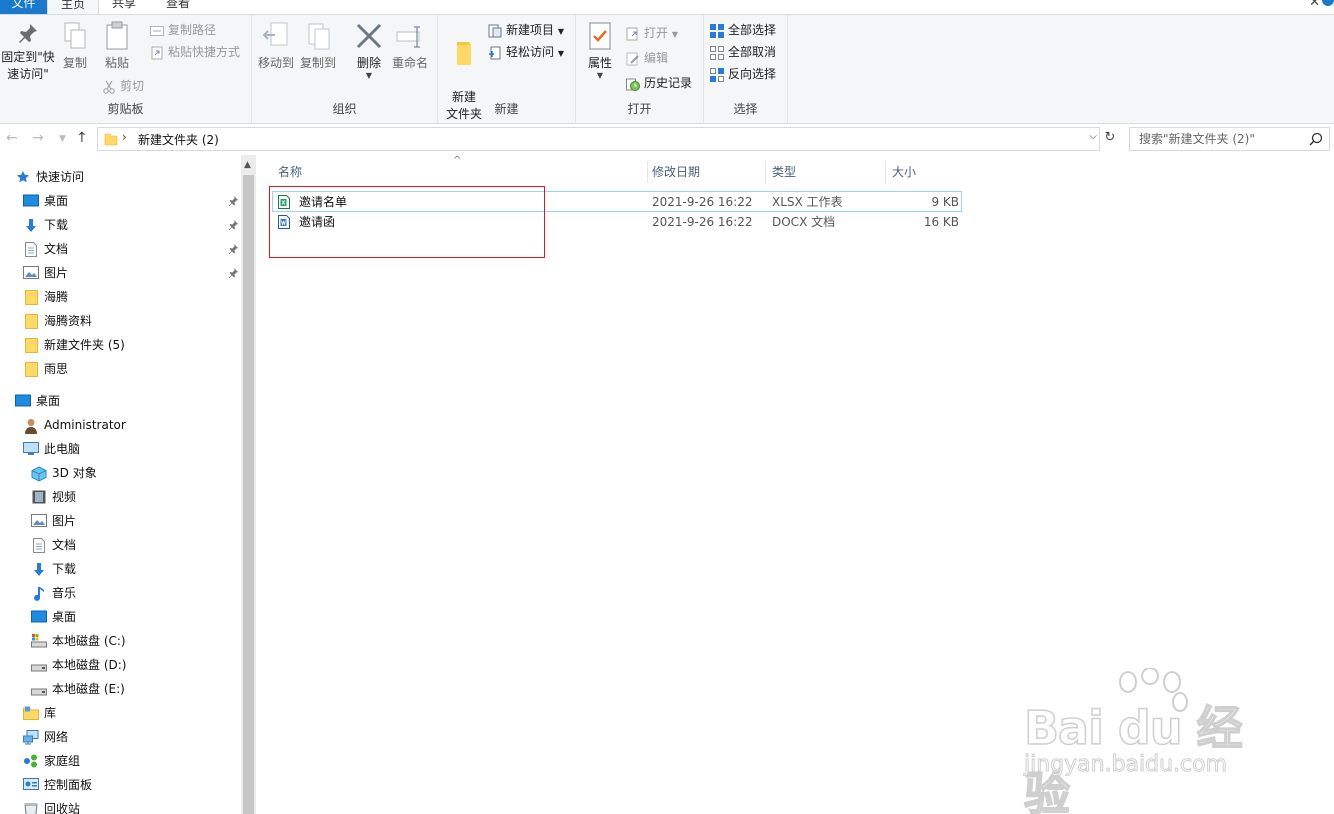  I want to click on nav-pc-3d-objects-label: 3D 对象, so click(74, 473).